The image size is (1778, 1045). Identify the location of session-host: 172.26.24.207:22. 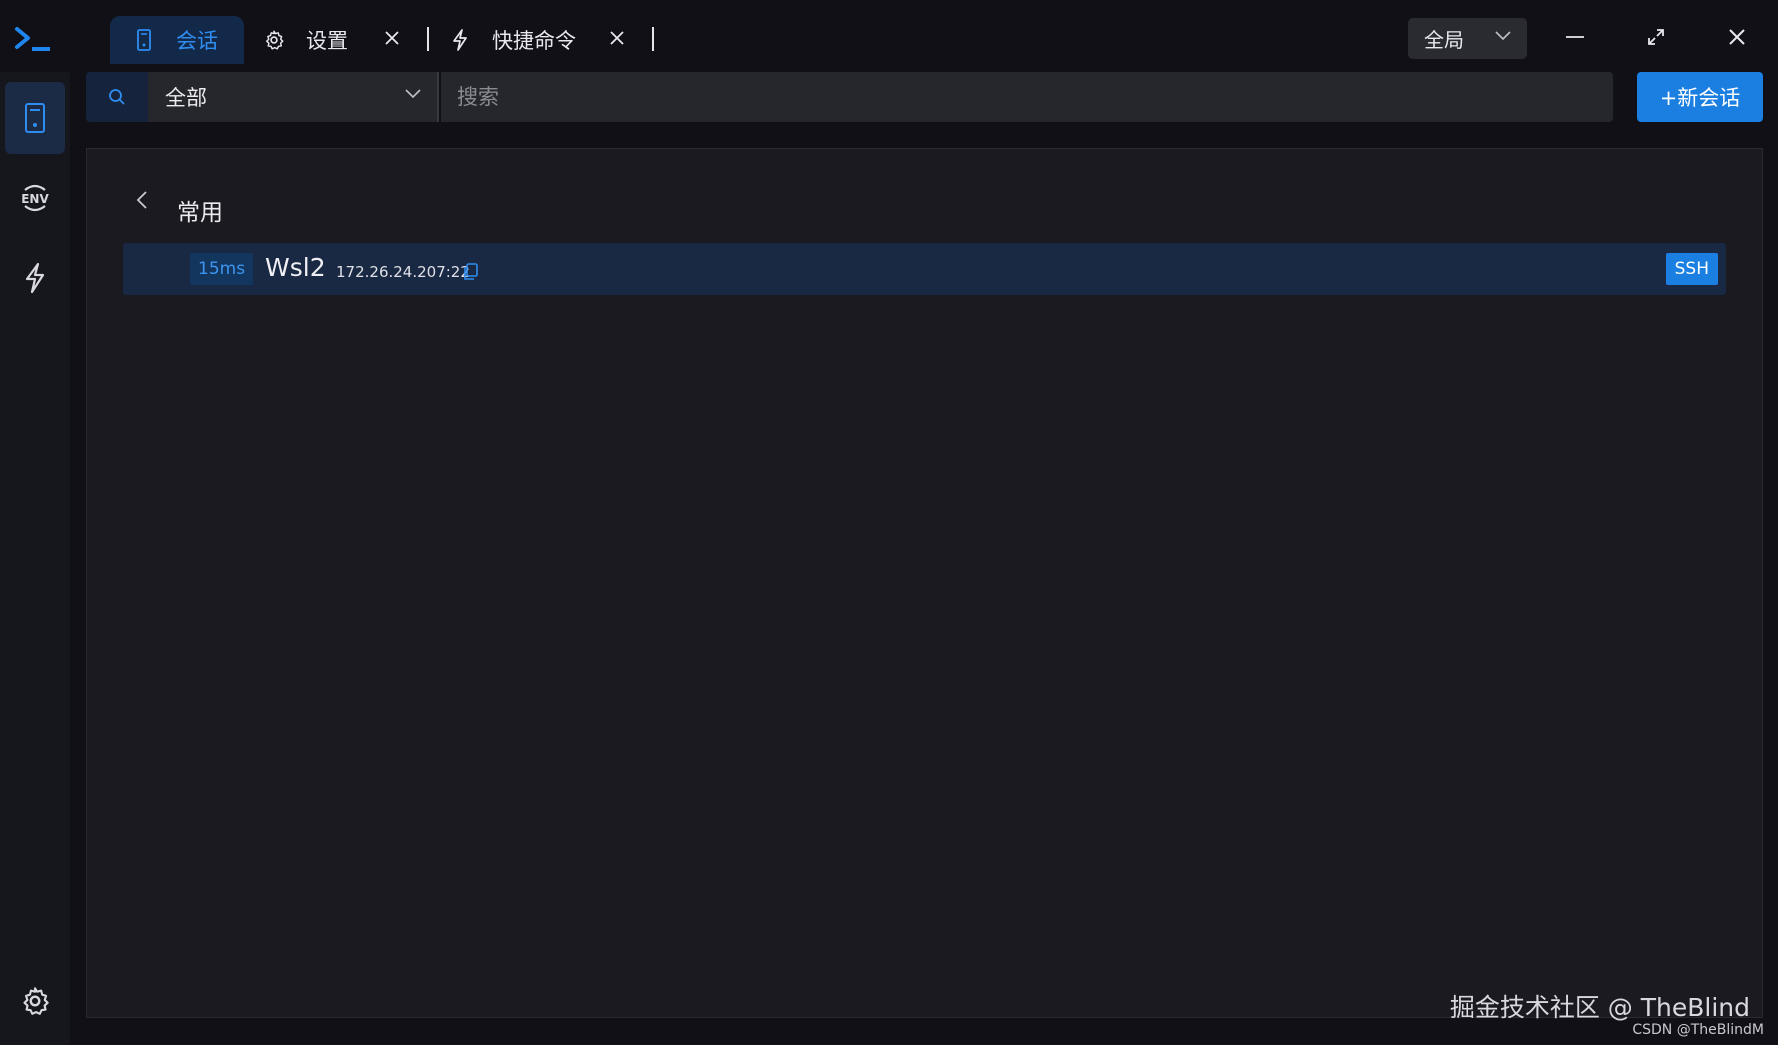
(403, 272).